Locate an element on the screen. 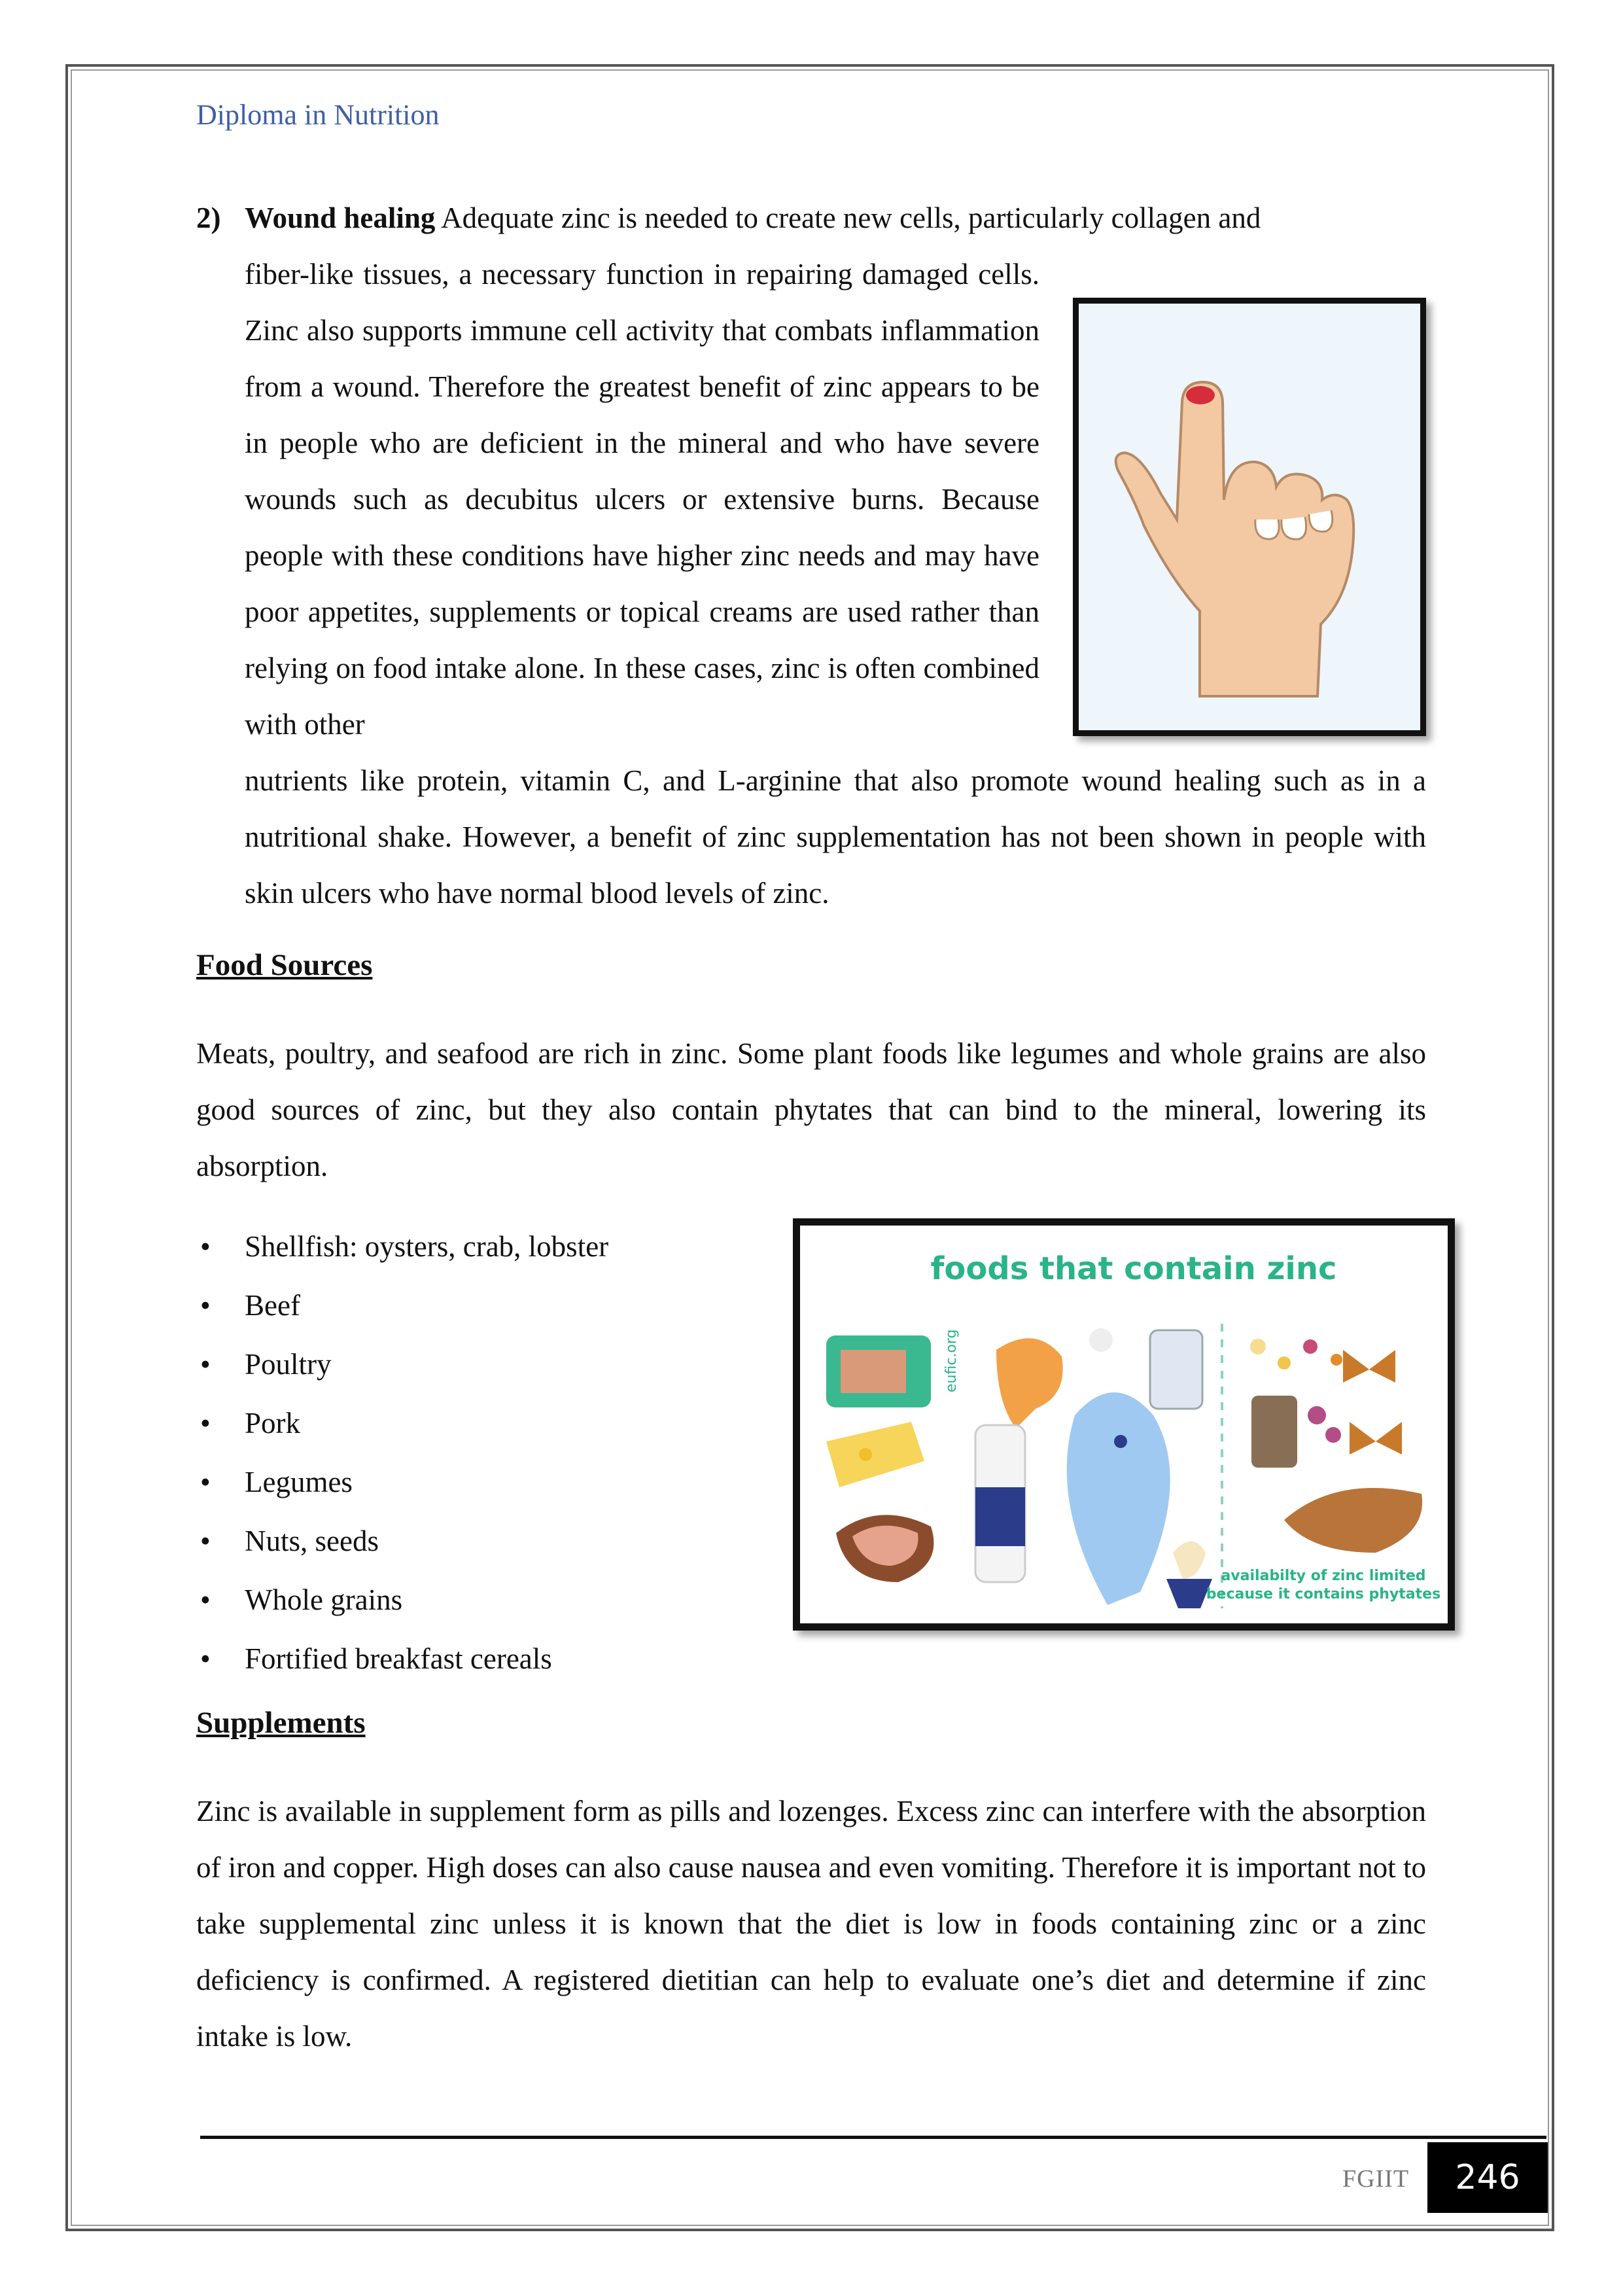  footer-rule is located at coordinates (873, 2137).